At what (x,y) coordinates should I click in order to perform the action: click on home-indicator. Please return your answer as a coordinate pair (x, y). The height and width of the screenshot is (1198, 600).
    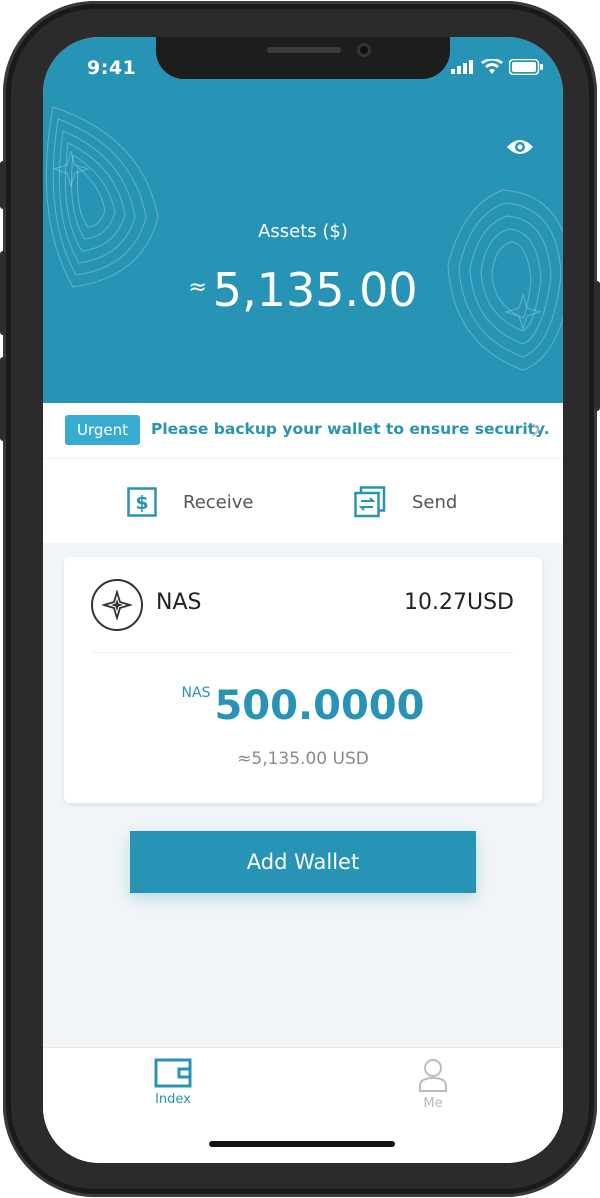
    Looking at the image, I should click on (302, 1144).